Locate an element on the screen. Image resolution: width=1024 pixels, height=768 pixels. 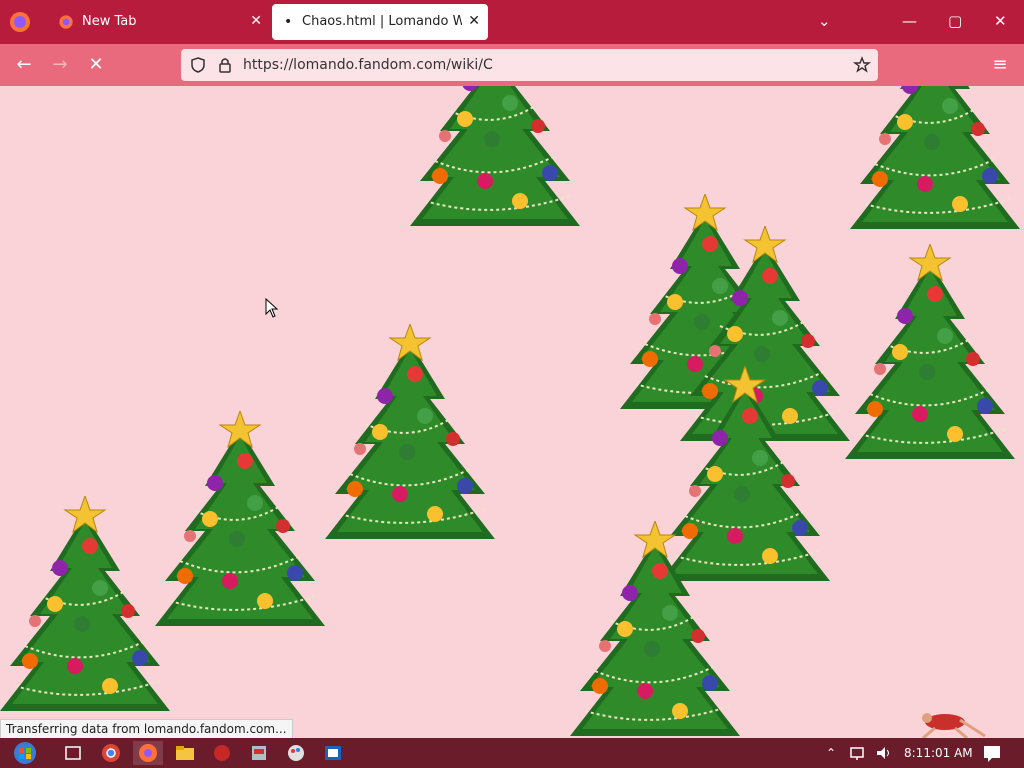
clock: 8:11:01 AM is located at coordinates (938, 753).